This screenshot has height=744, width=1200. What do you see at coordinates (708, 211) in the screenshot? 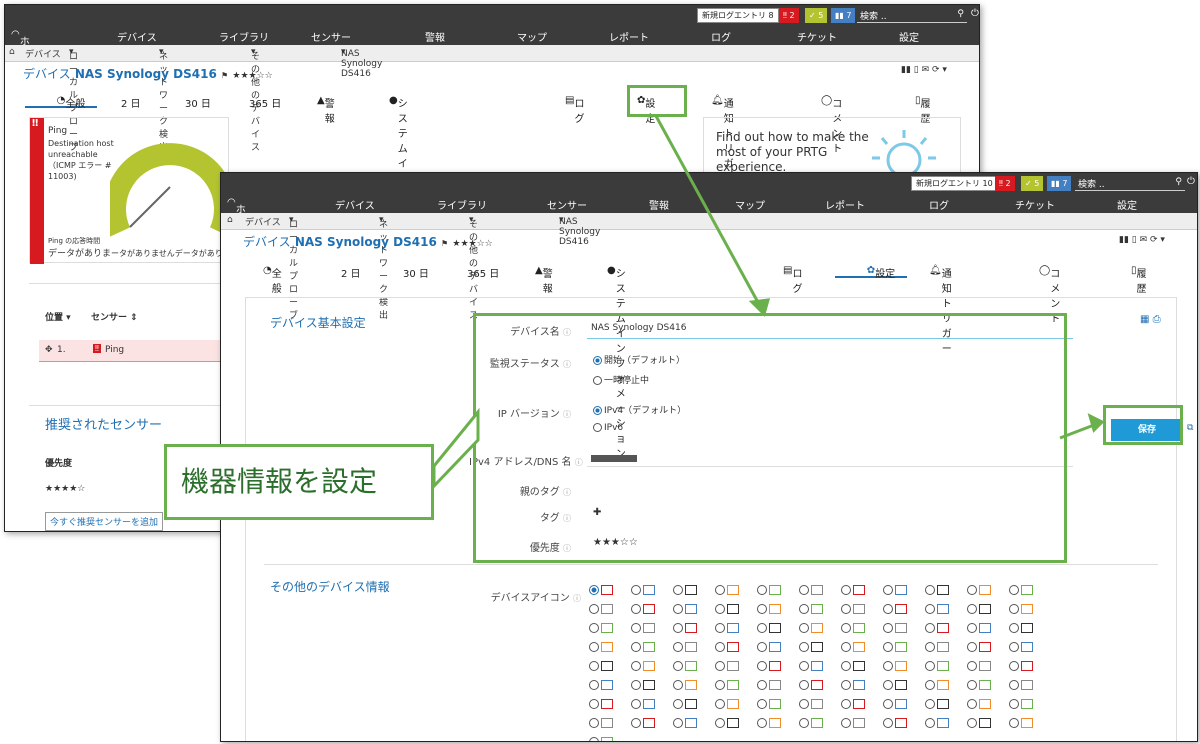
I see `arrow-settings-line` at bounding box center [708, 211].